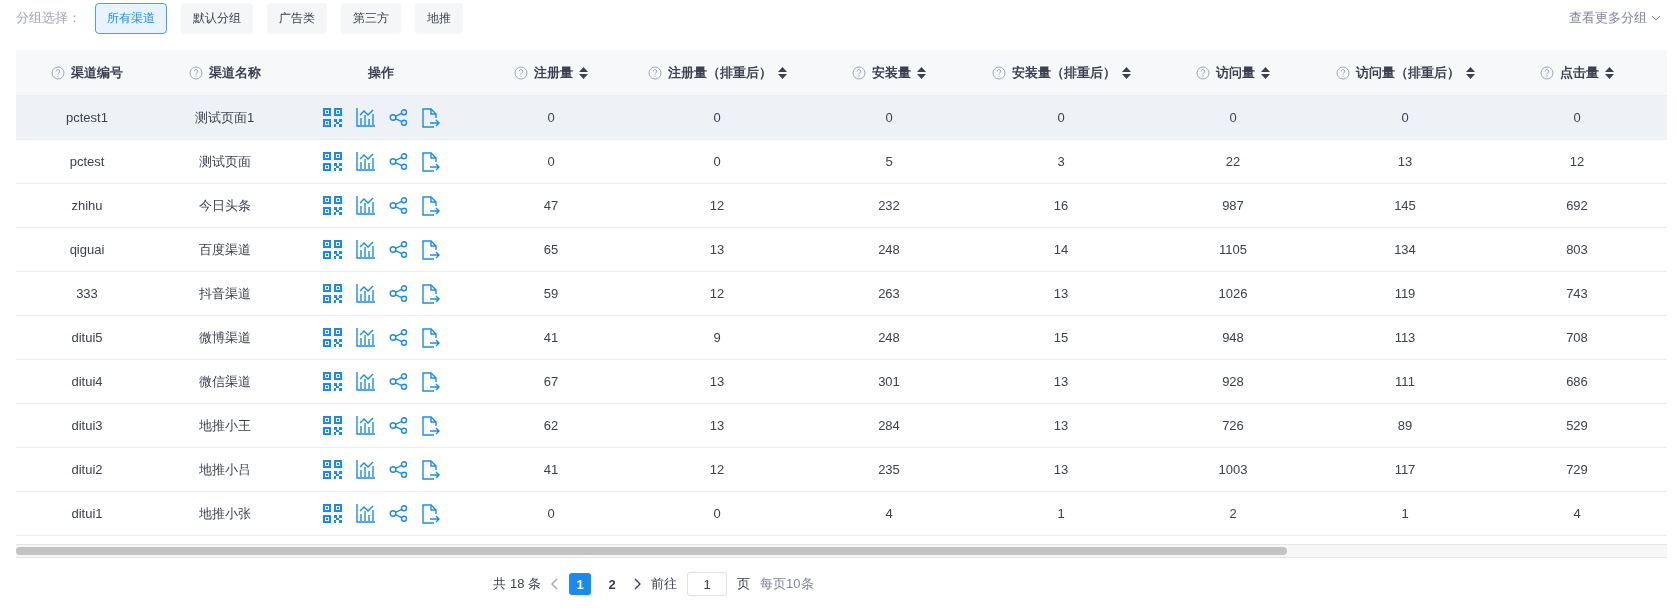  I want to click on table-cell: 248, so click(889, 249).